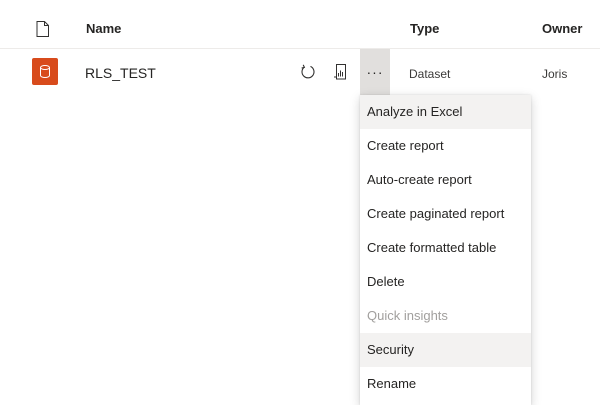 The width and height of the screenshot is (600, 405). I want to click on dataset-name-link: RLS_TEST, so click(120, 73).